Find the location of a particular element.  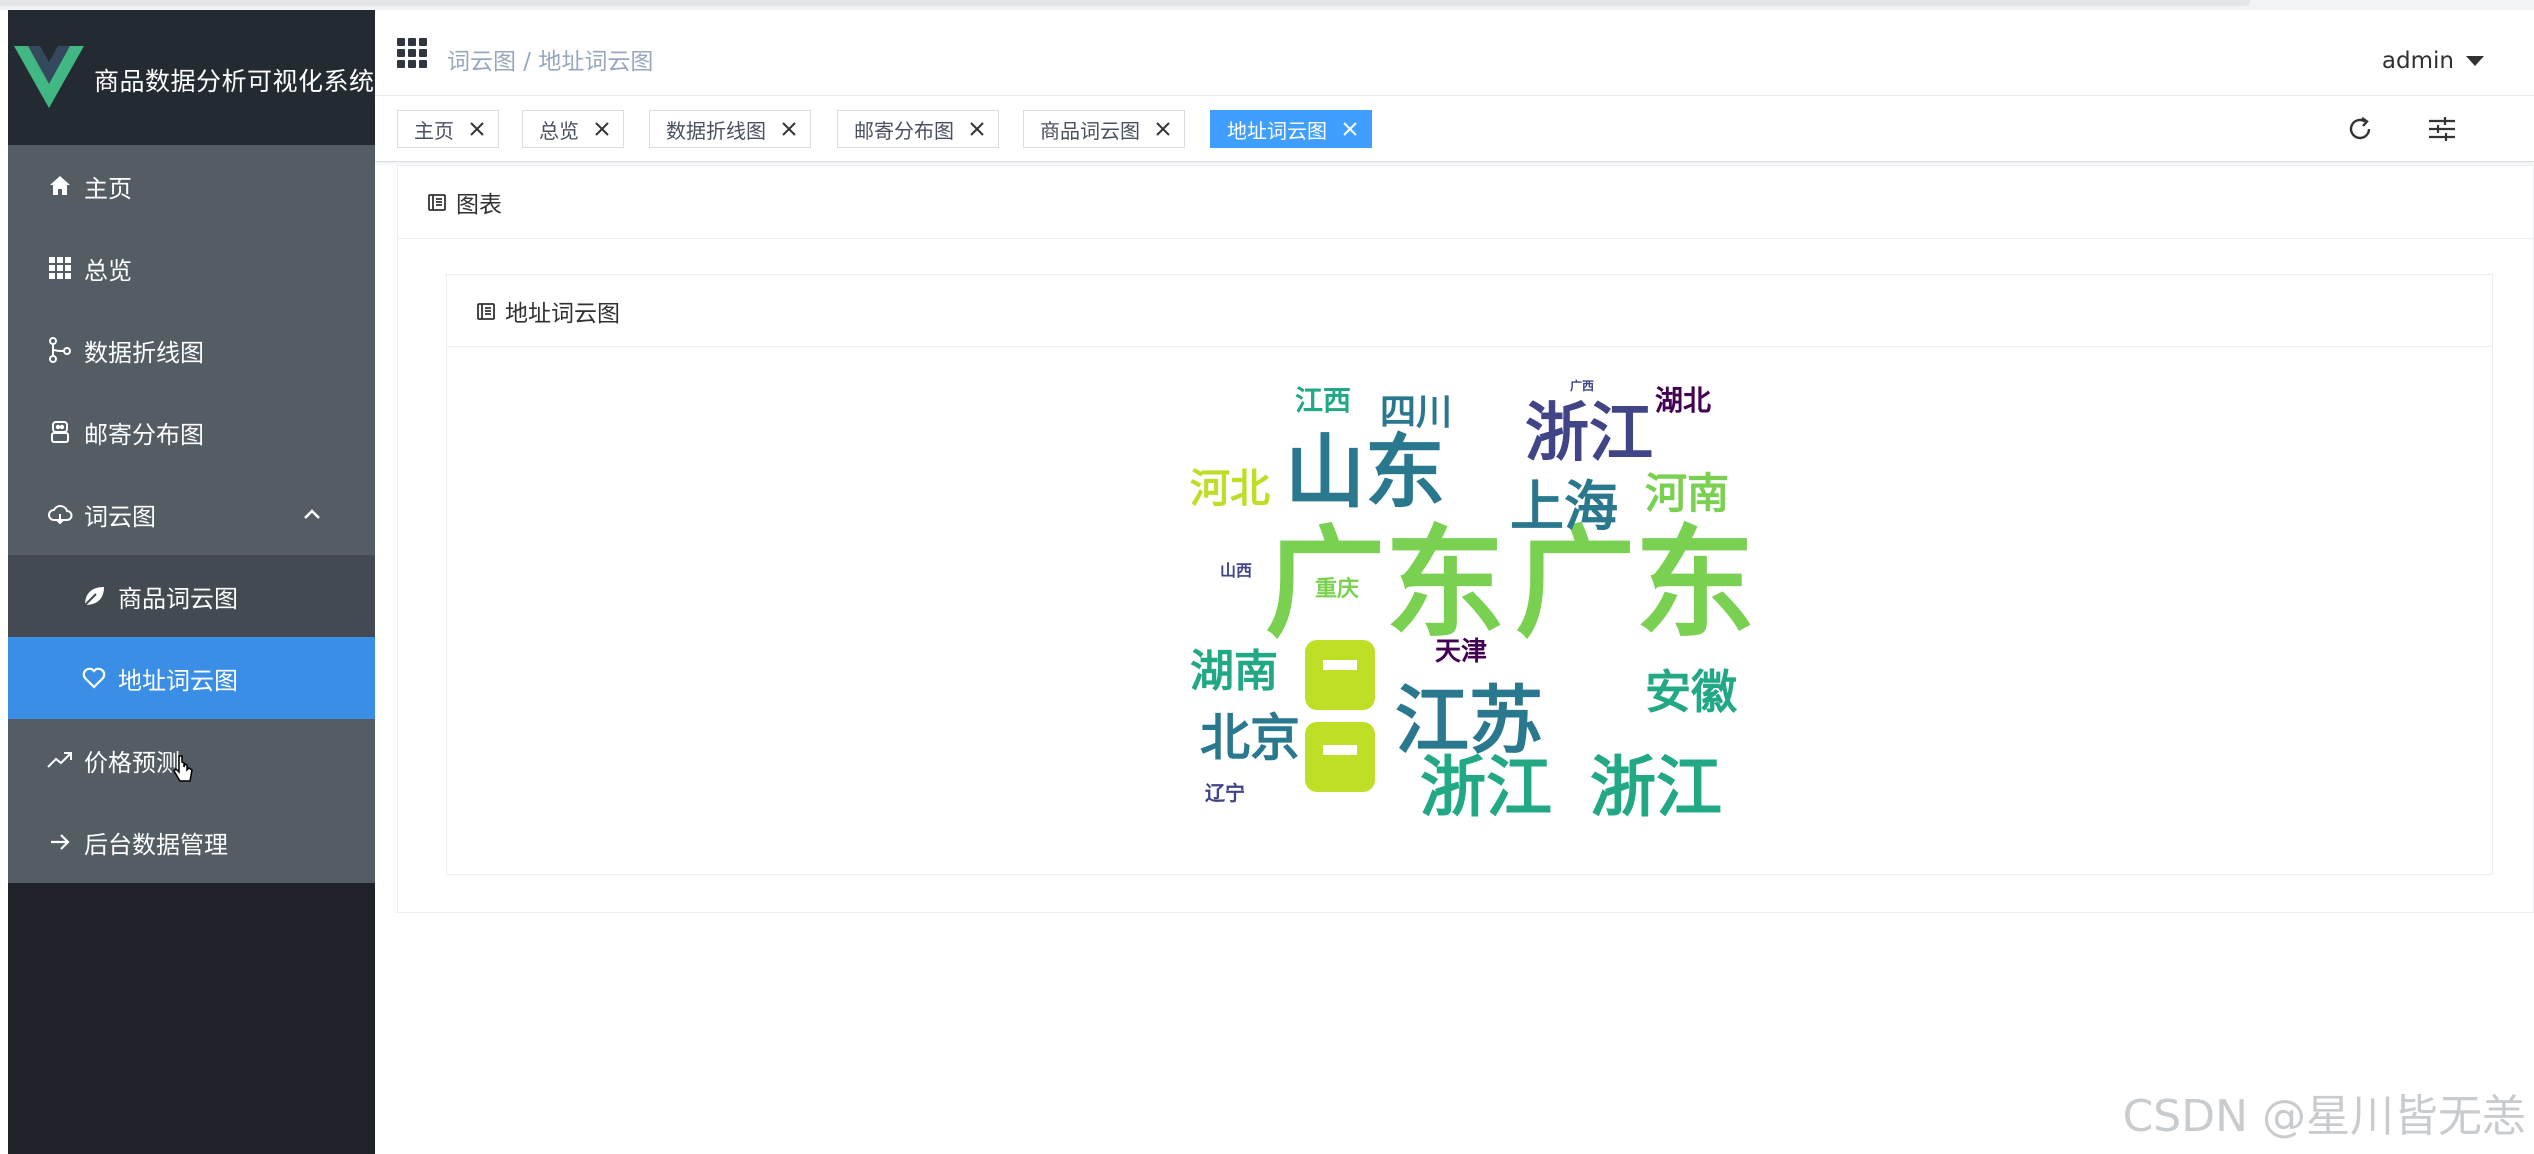

robot-icon is located at coordinates (60, 432).